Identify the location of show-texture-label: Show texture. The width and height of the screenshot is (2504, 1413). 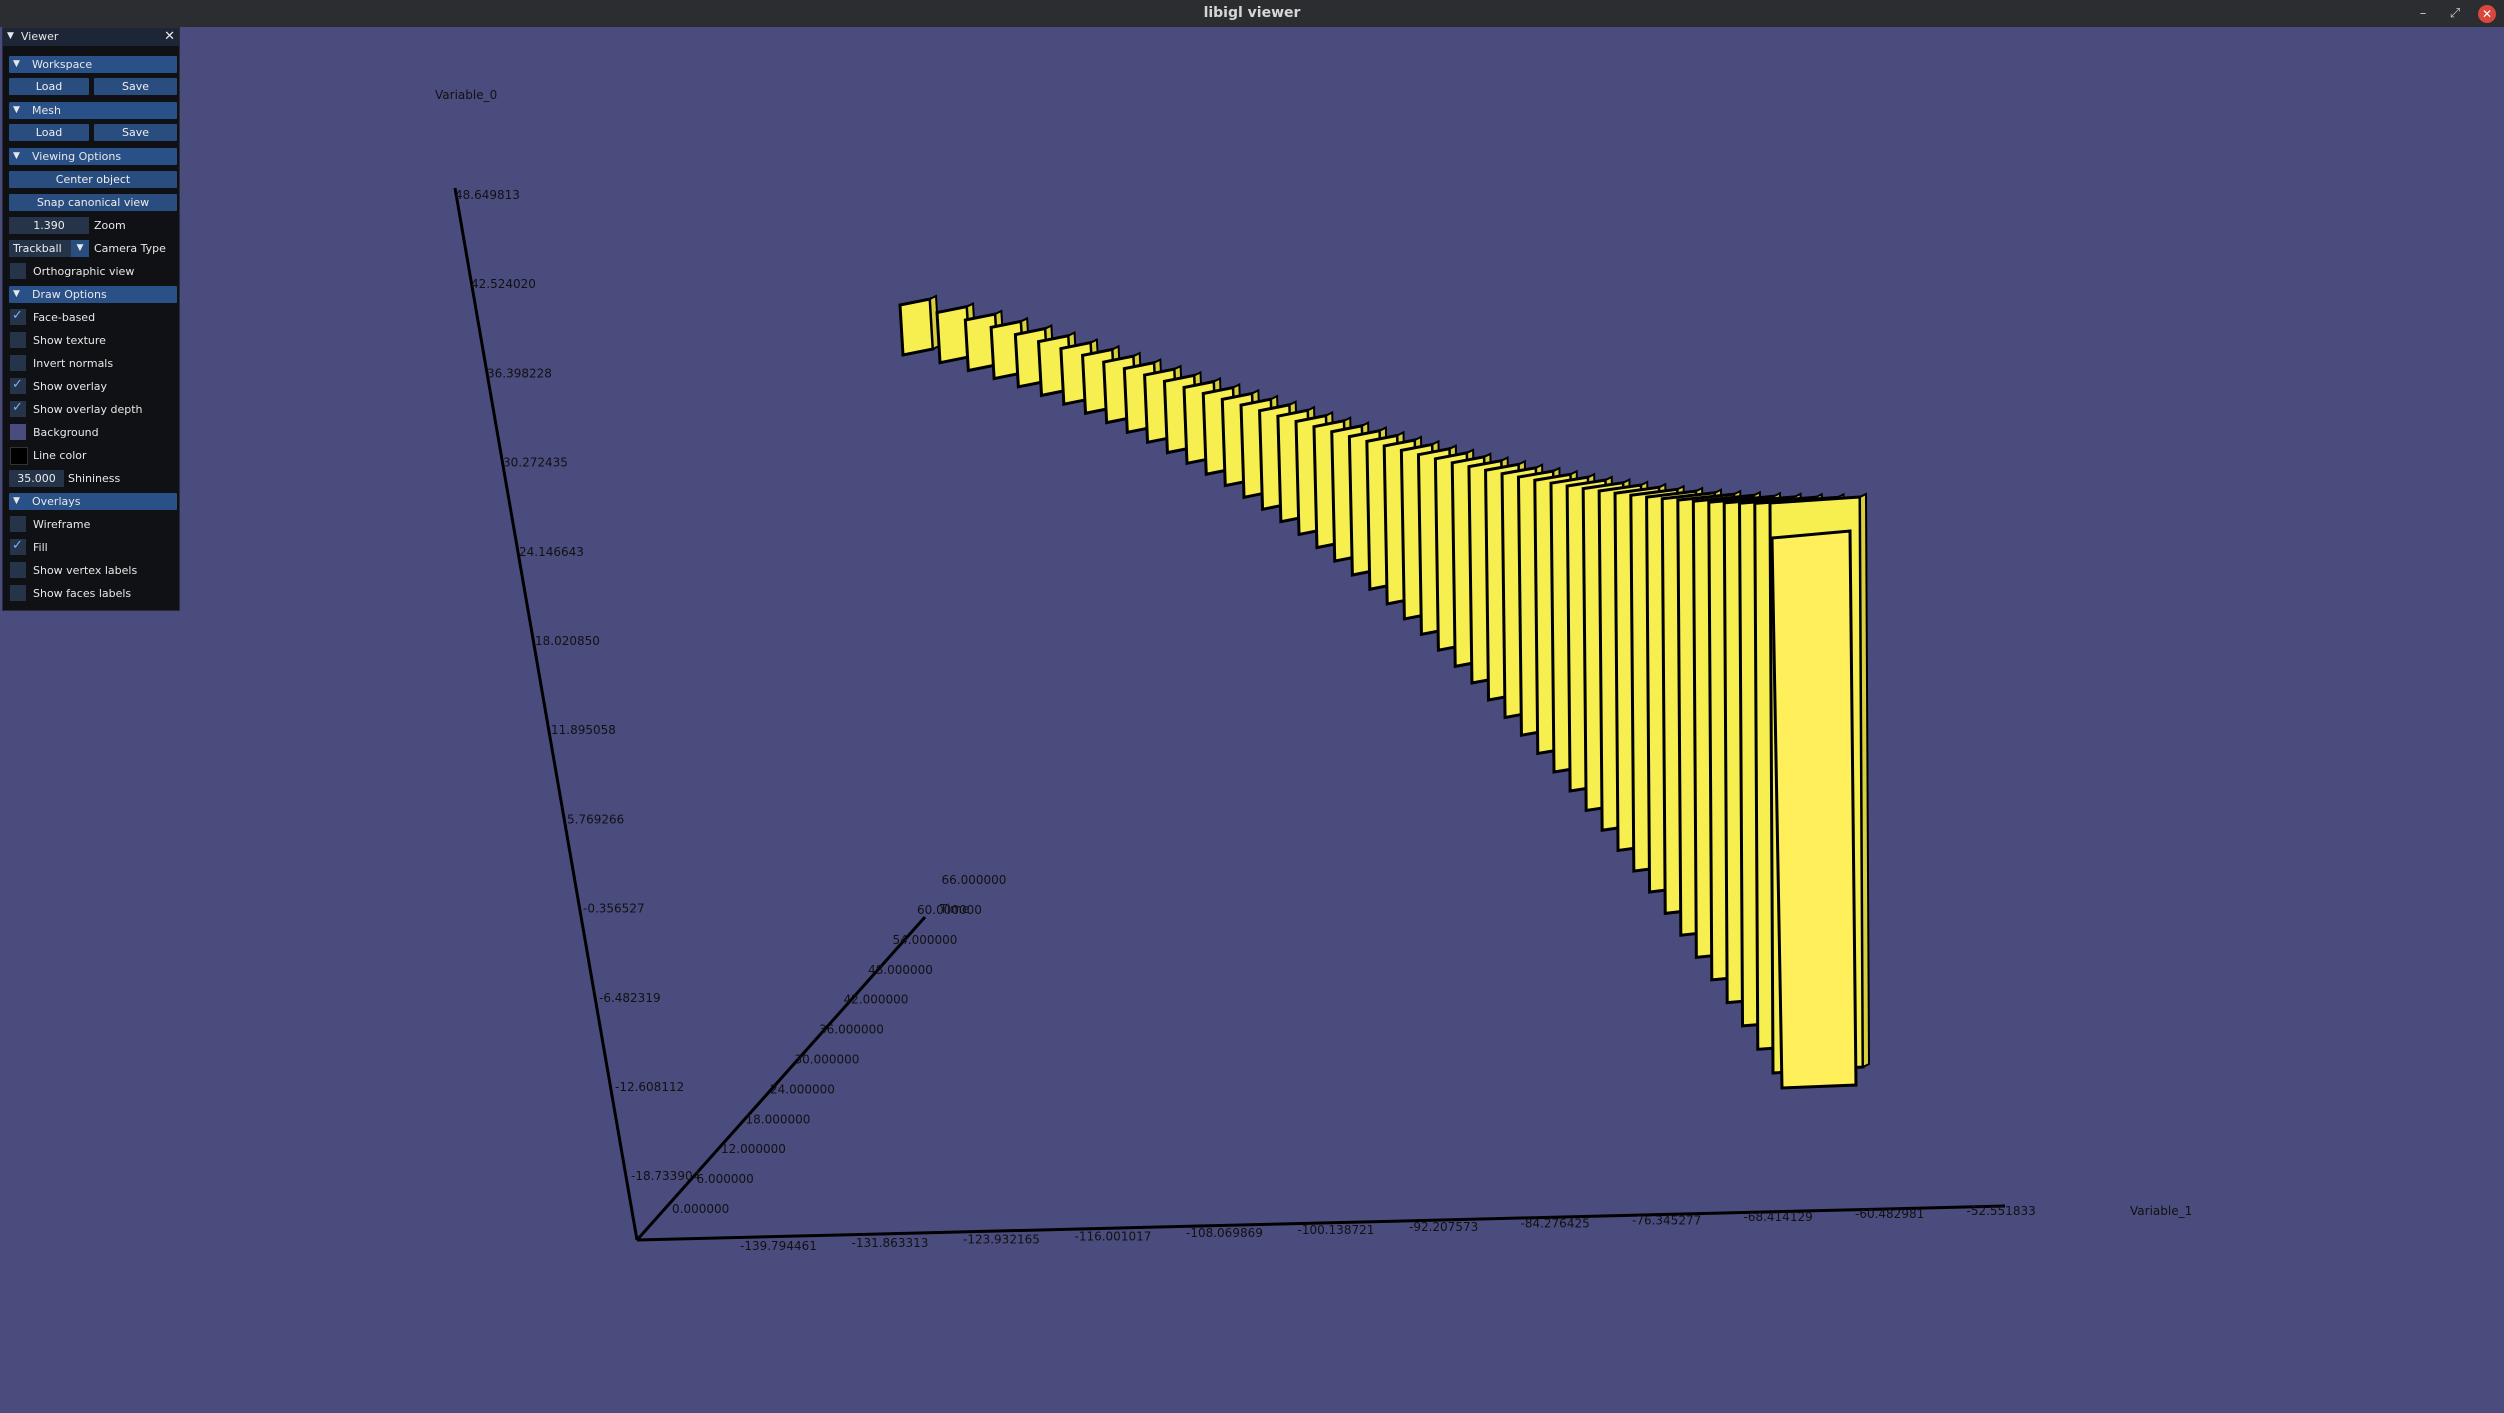
(69, 340).